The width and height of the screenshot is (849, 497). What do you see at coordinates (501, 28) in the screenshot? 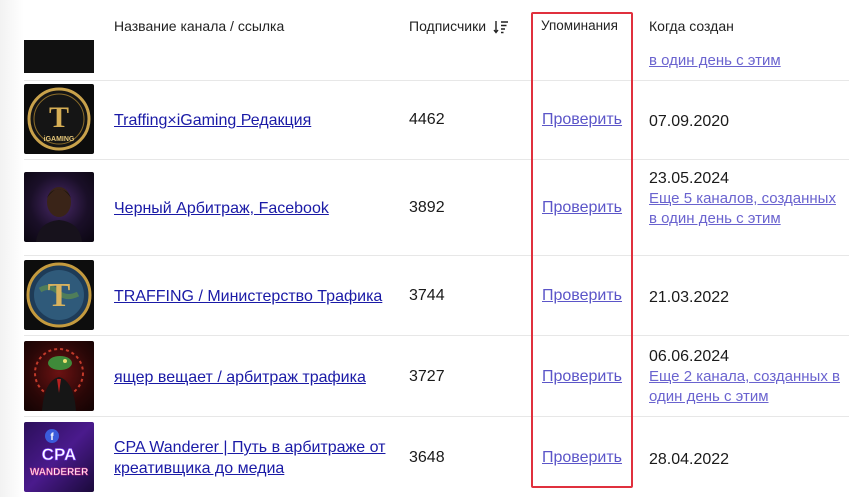
I see `sort-descending-icon` at bounding box center [501, 28].